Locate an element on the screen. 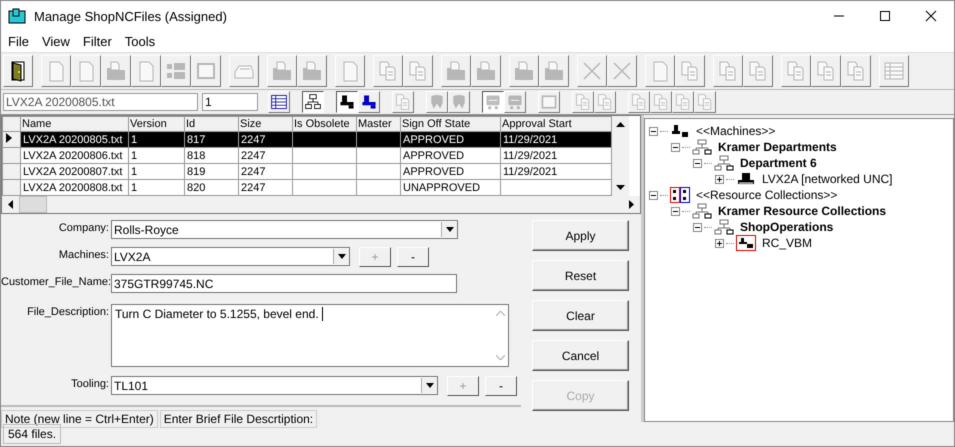 Image resolution: width=955 pixels, height=447 pixels. cart-icon is located at coordinates (515, 102).